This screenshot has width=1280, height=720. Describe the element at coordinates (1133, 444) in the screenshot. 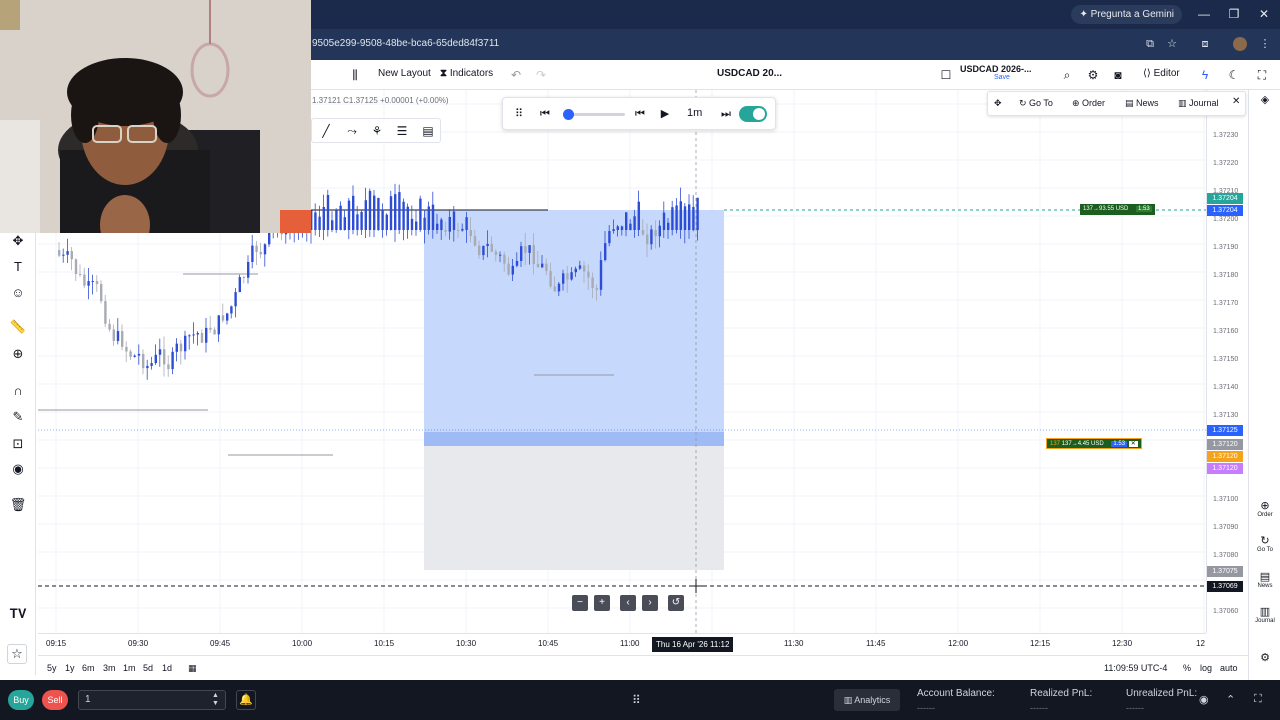

I see `close-position-icon: ✕` at that location.